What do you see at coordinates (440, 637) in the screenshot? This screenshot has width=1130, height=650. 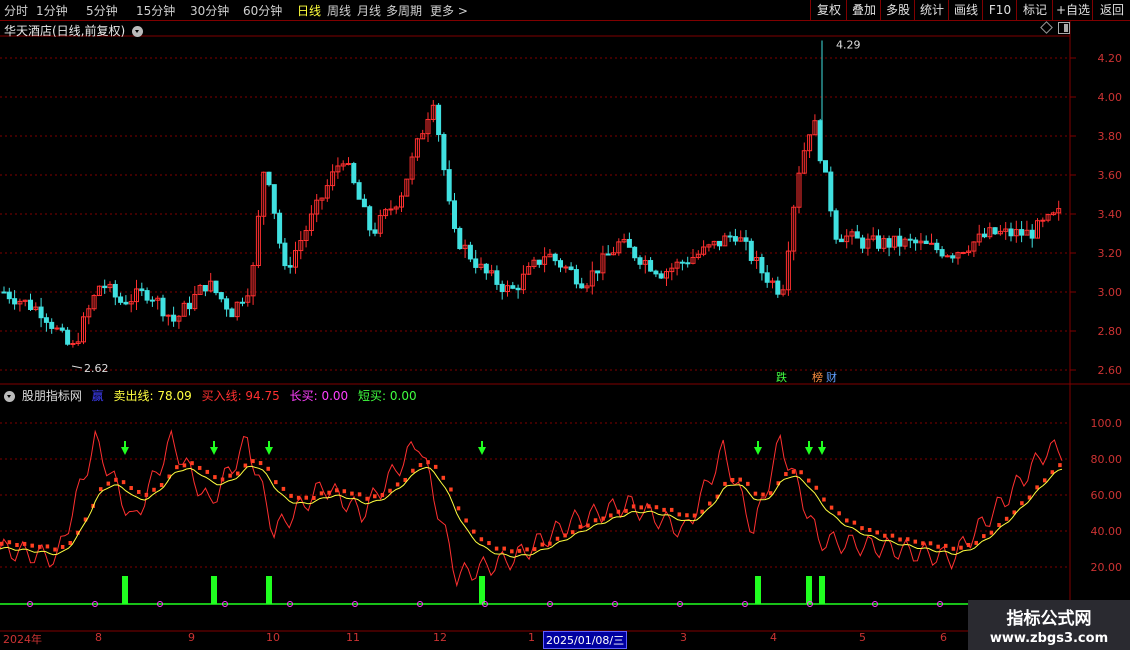 I see `month-label: 12` at bounding box center [440, 637].